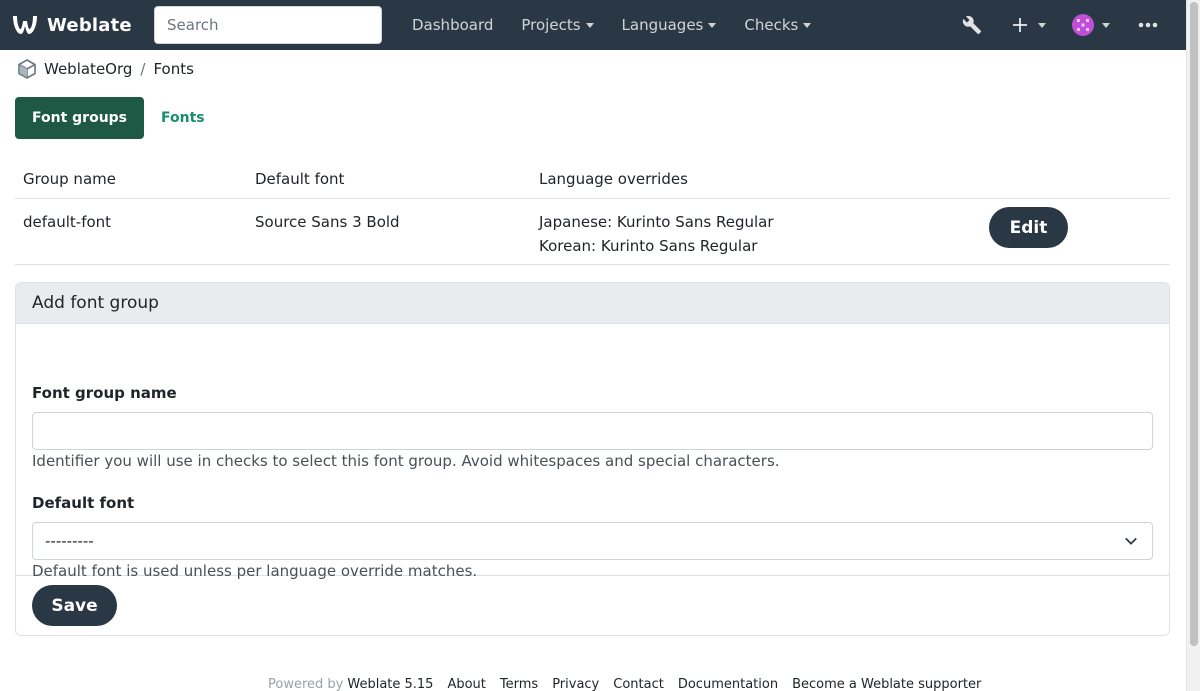 The image size is (1200, 691). I want to click on footer-documentation-link: Documentation, so click(728, 684).